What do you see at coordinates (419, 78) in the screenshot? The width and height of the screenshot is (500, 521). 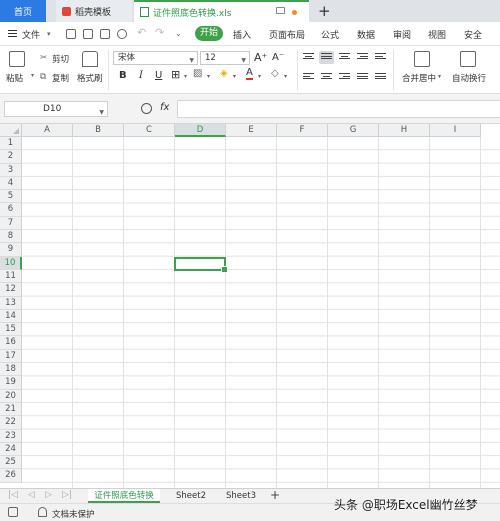 I see `merge-center-button: 合并居中` at bounding box center [419, 78].